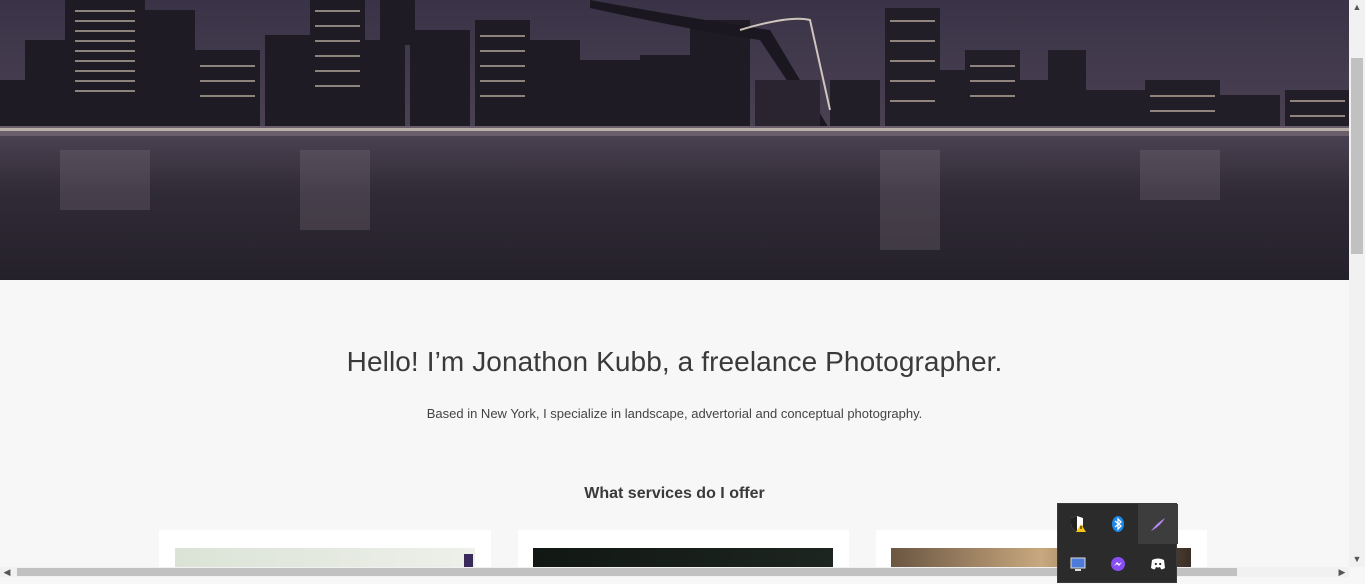 This screenshot has height=584, width=1365. I want to click on scroll-up-arrow-icon: ▲, so click(1357, 7).